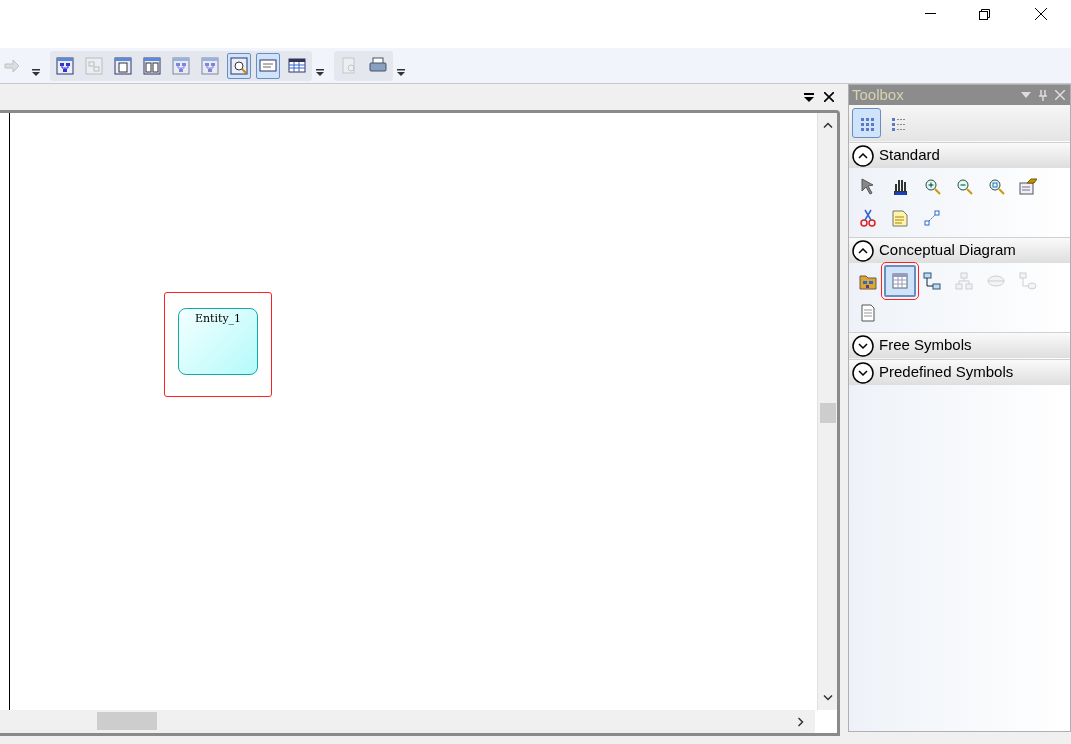 The width and height of the screenshot is (1071, 744). Describe the element at coordinates (349, 65) in the screenshot. I see `print-preview-icon` at that location.